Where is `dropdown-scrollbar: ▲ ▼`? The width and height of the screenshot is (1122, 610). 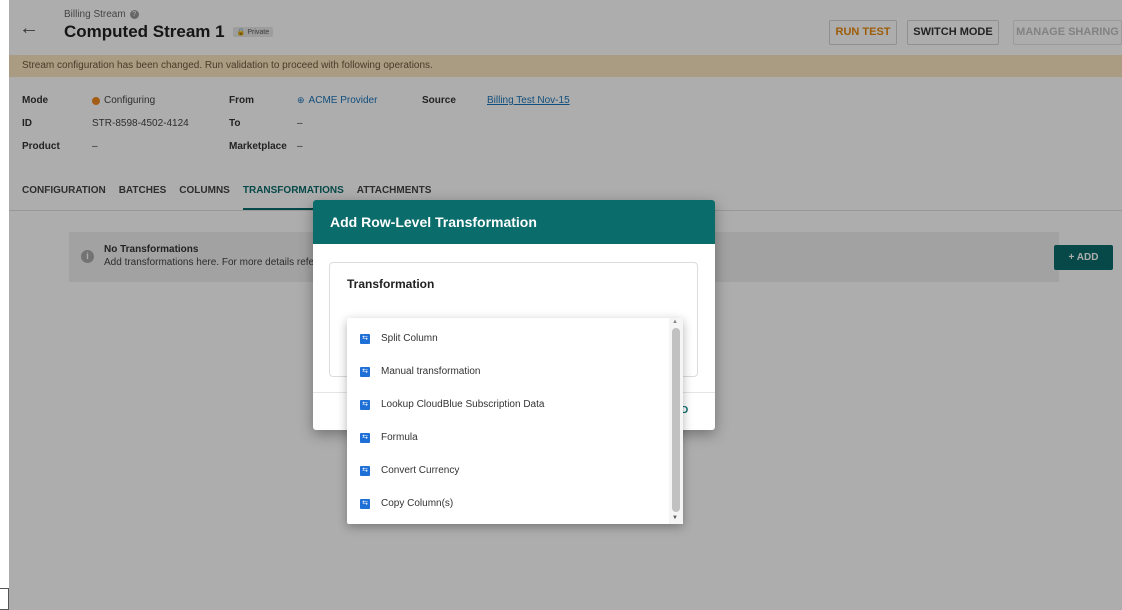 dropdown-scrollbar: ▲ ▼ is located at coordinates (676, 421).